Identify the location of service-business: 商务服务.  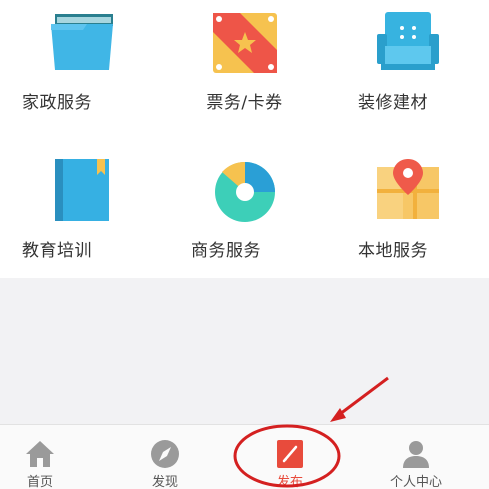
(244, 208).